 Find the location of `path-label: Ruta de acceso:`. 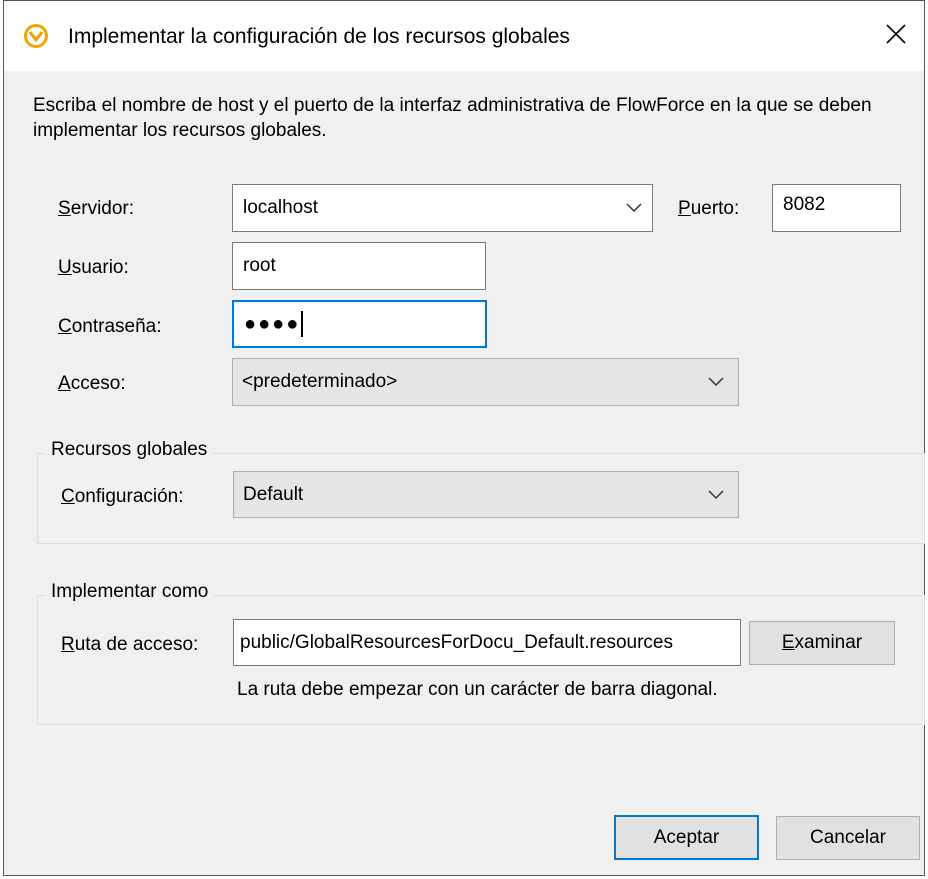

path-label: Ruta de acceso: is located at coordinates (130, 644).